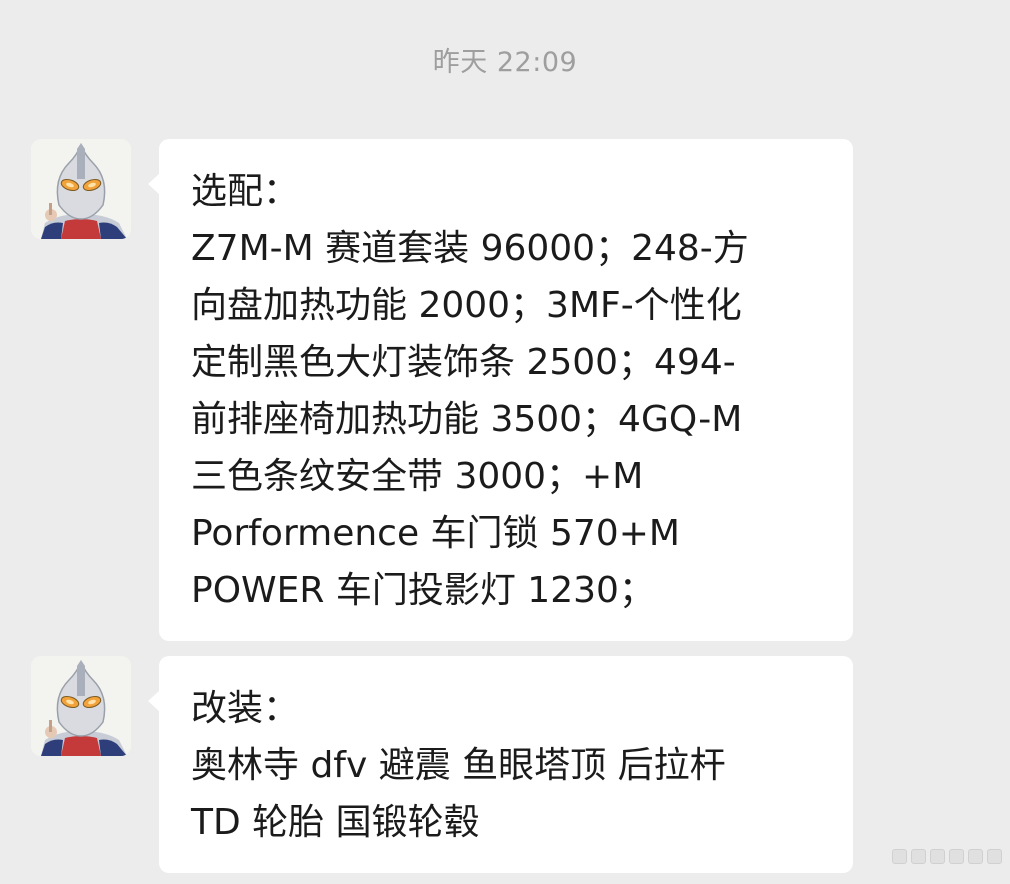 This screenshot has height=884, width=1010. I want to click on message-line: 定制黑色大灯装饰条 2500；494-, so click(463, 362).